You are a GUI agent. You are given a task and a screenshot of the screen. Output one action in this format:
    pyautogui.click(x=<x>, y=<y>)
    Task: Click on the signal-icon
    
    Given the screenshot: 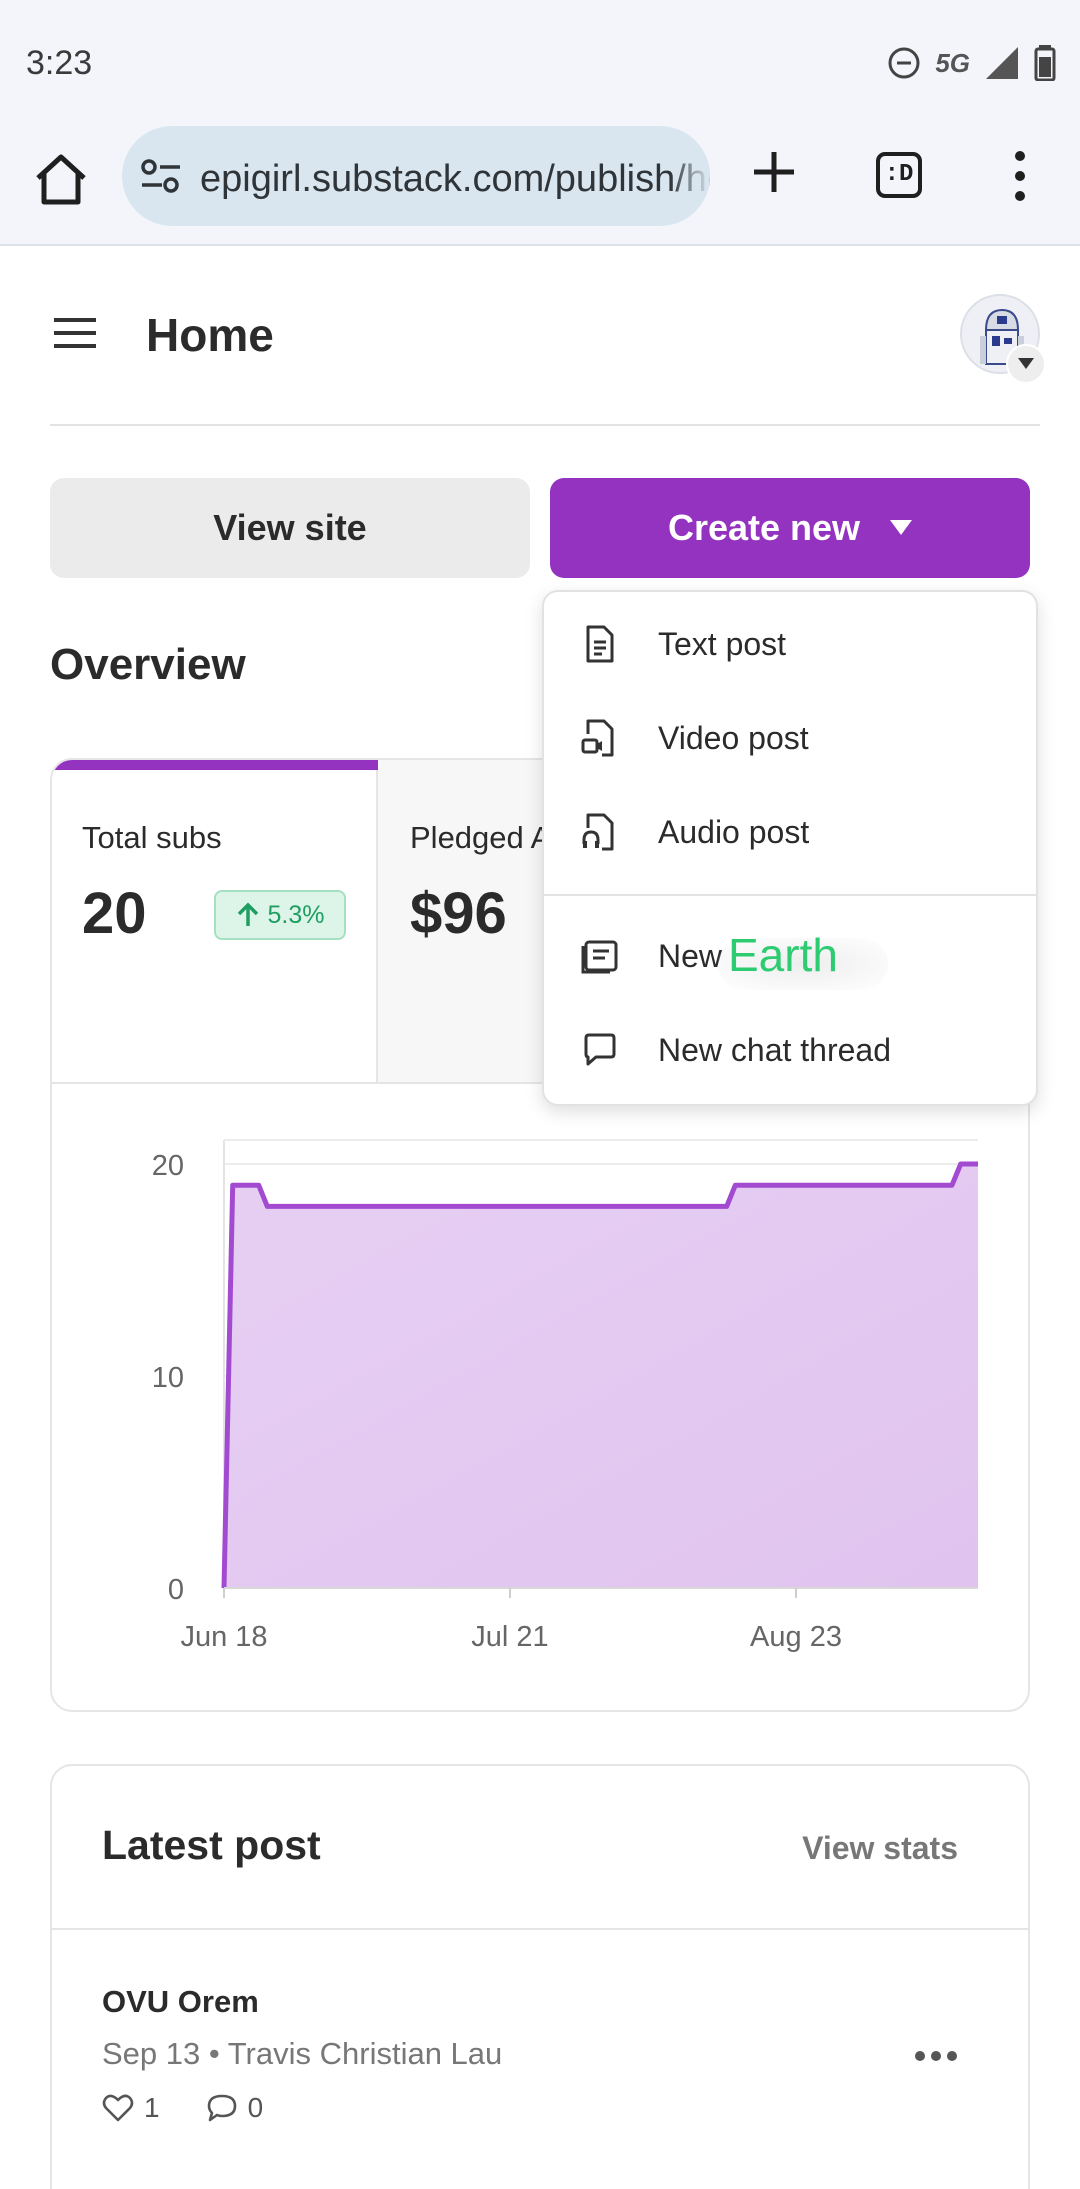 What is the action you would take?
    pyautogui.click(x=1002, y=63)
    